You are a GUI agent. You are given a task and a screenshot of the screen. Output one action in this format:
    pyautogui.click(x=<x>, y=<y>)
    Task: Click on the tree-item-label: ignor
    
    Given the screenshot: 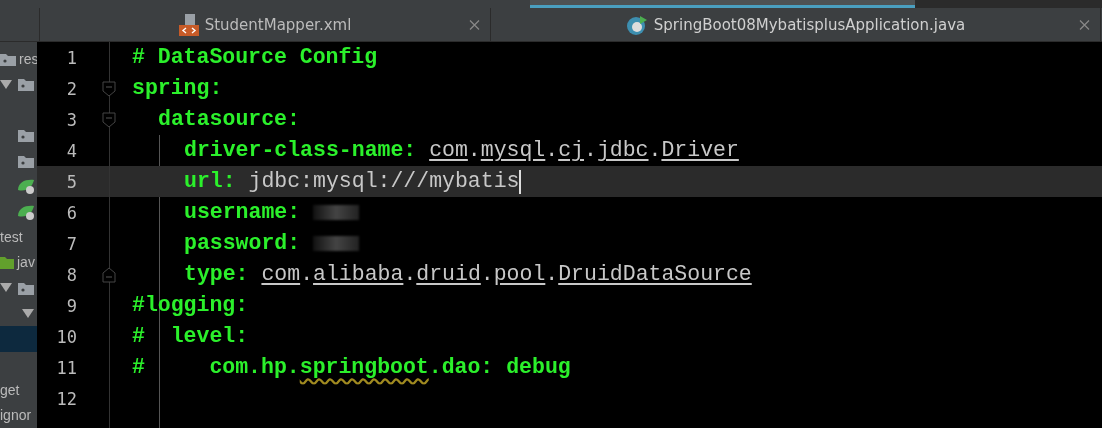 What is the action you would take?
    pyautogui.click(x=16, y=415)
    